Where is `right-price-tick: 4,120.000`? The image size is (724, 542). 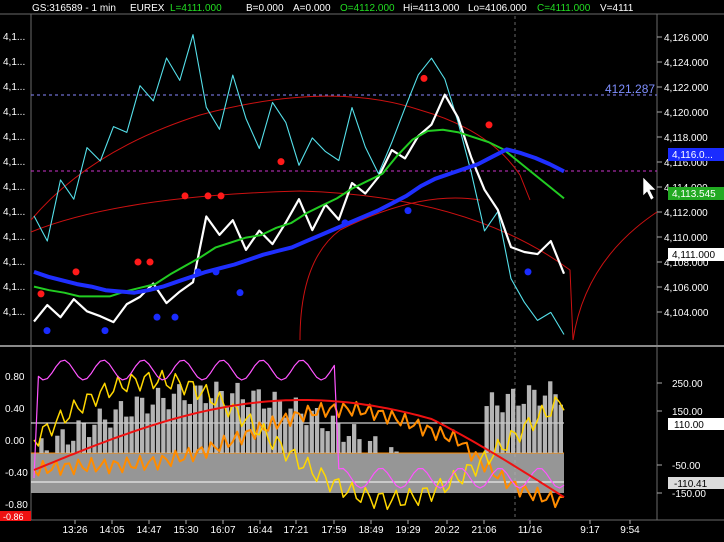 right-price-tick: 4,120.000 is located at coordinates (686, 113).